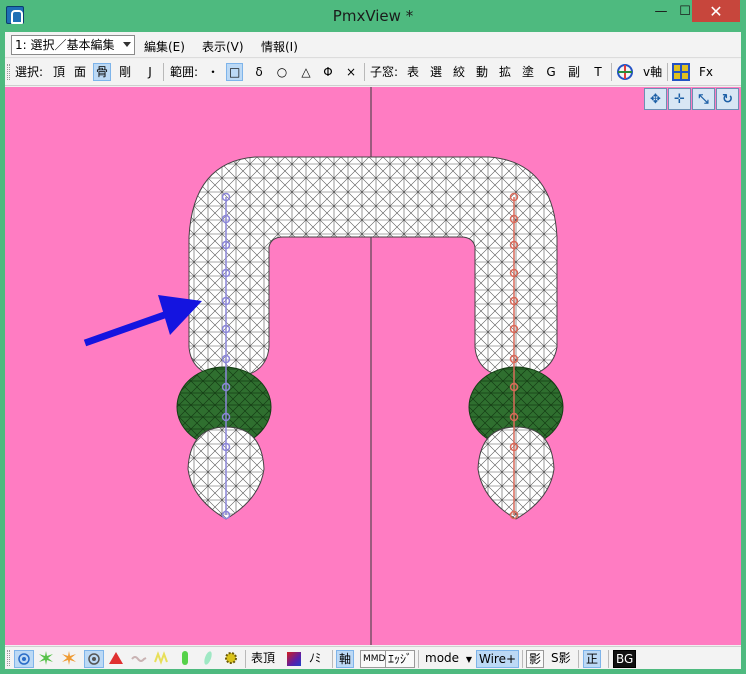 The image size is (746, 674). I want to click on move-xy-icon: ✥, so click(655, 99).